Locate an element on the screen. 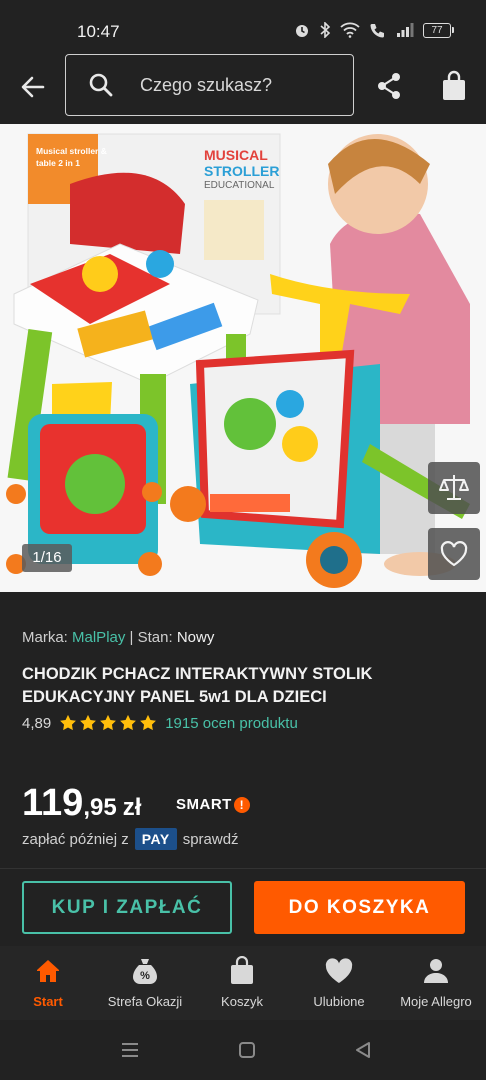 Image resolution: width=486 pixels, height=1080 pixels. search-input: Czego szukasz? is located at coordinates (209, 85).